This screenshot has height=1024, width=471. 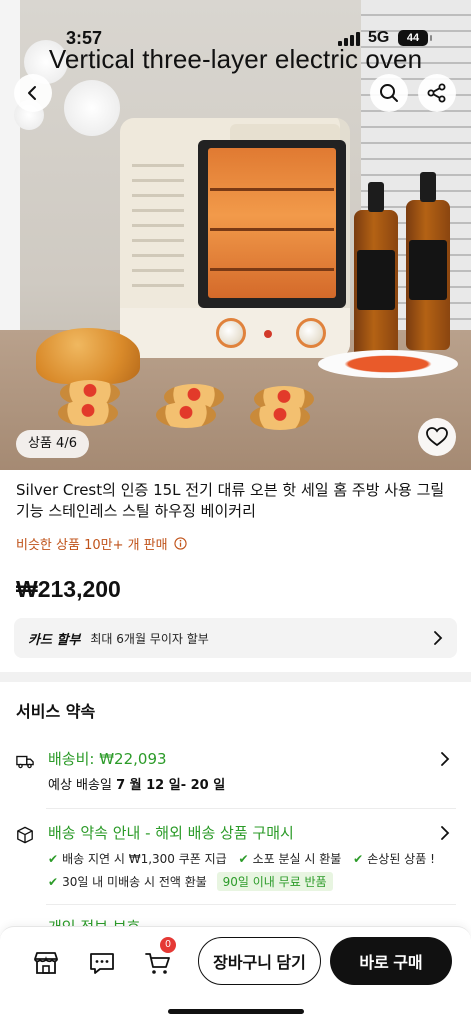 What do you see at coordinates (158, 963) in the screenshot?
I see `cart-icon` at bounding box center [158, 963].